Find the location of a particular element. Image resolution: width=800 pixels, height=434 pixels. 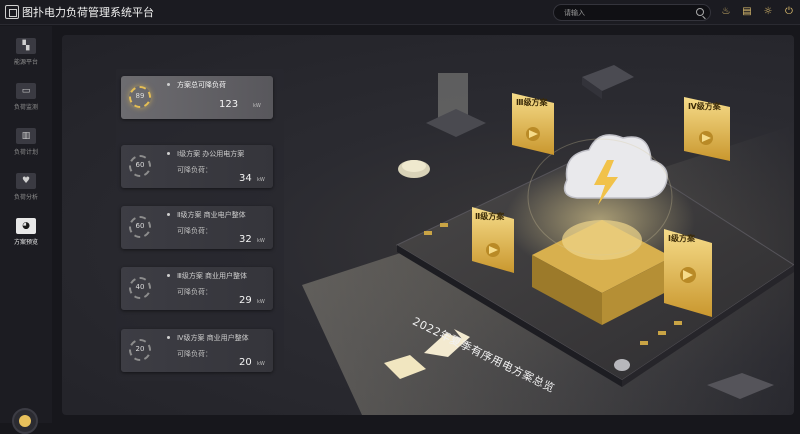

plan-card-2: 60 Ⅱ级方案 商业电户整体 可降负荷： 32 kW is located at coordinates (197, 227).